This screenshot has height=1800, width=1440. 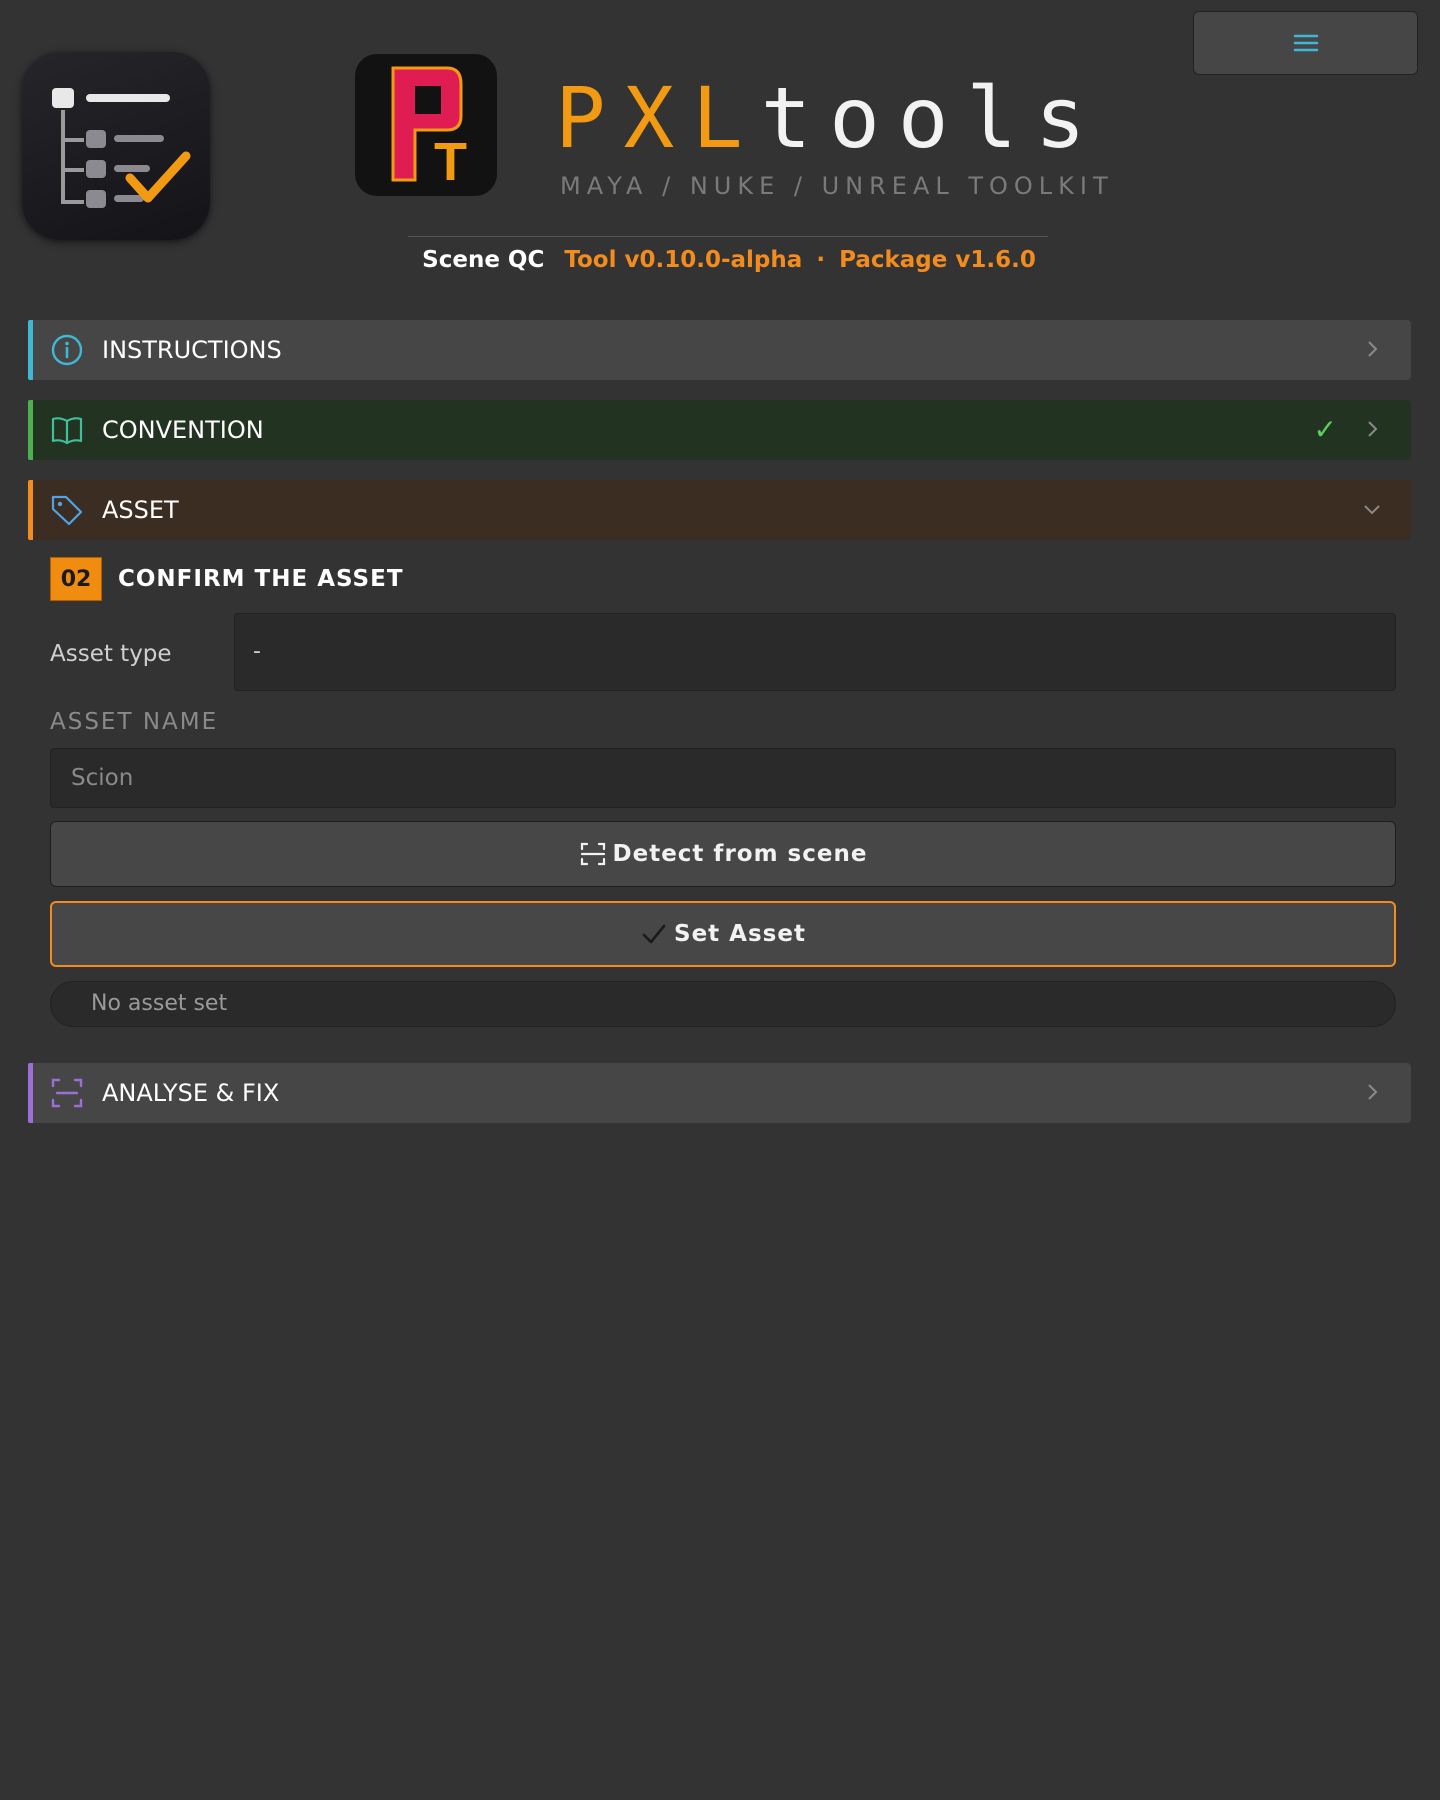 What do you see at coordinates (719, 1093) in the screenshot?
I see `section-analyse-fix: ANALYSE & FIX` at bounding box center [719, 1093].